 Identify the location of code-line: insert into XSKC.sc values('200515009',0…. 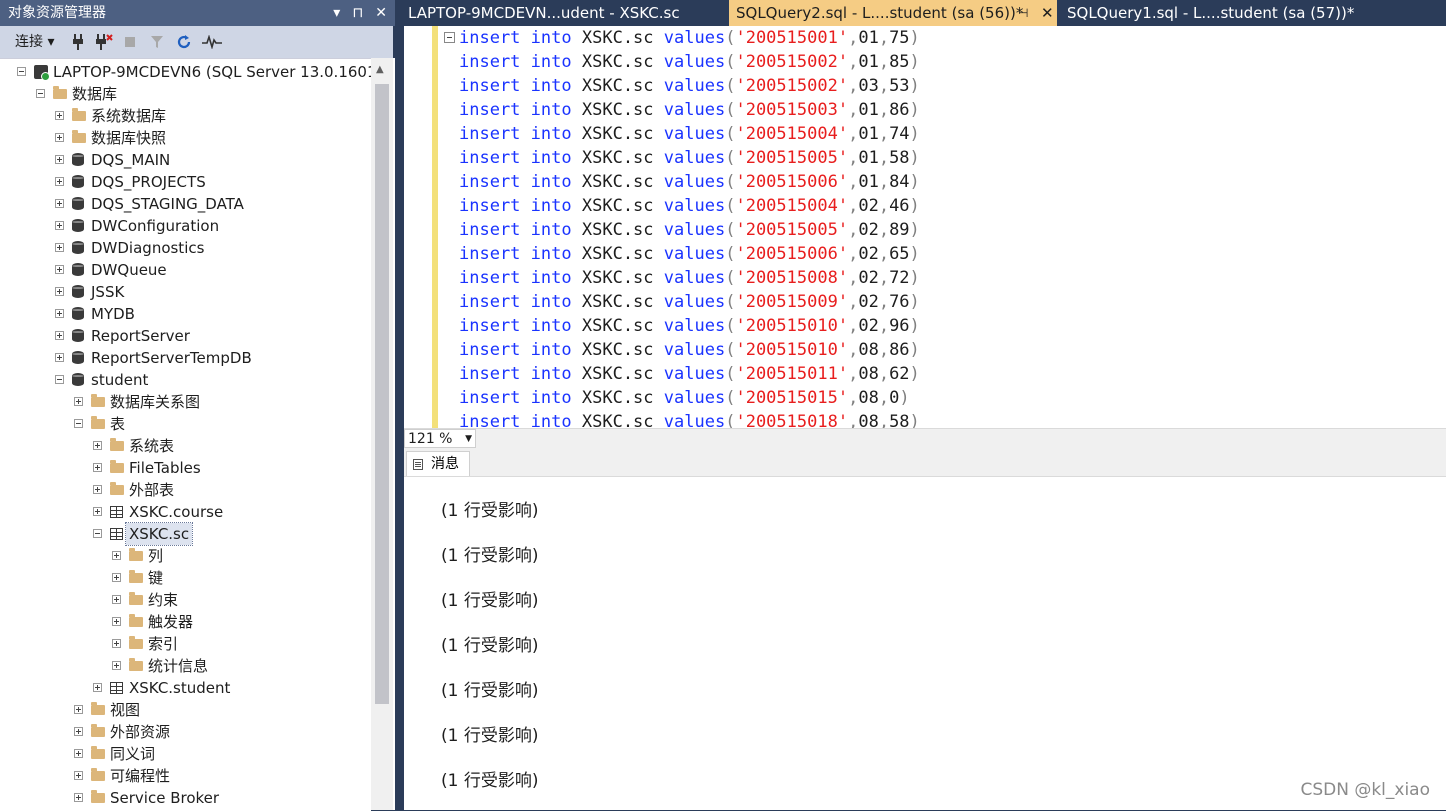
(689, 302).